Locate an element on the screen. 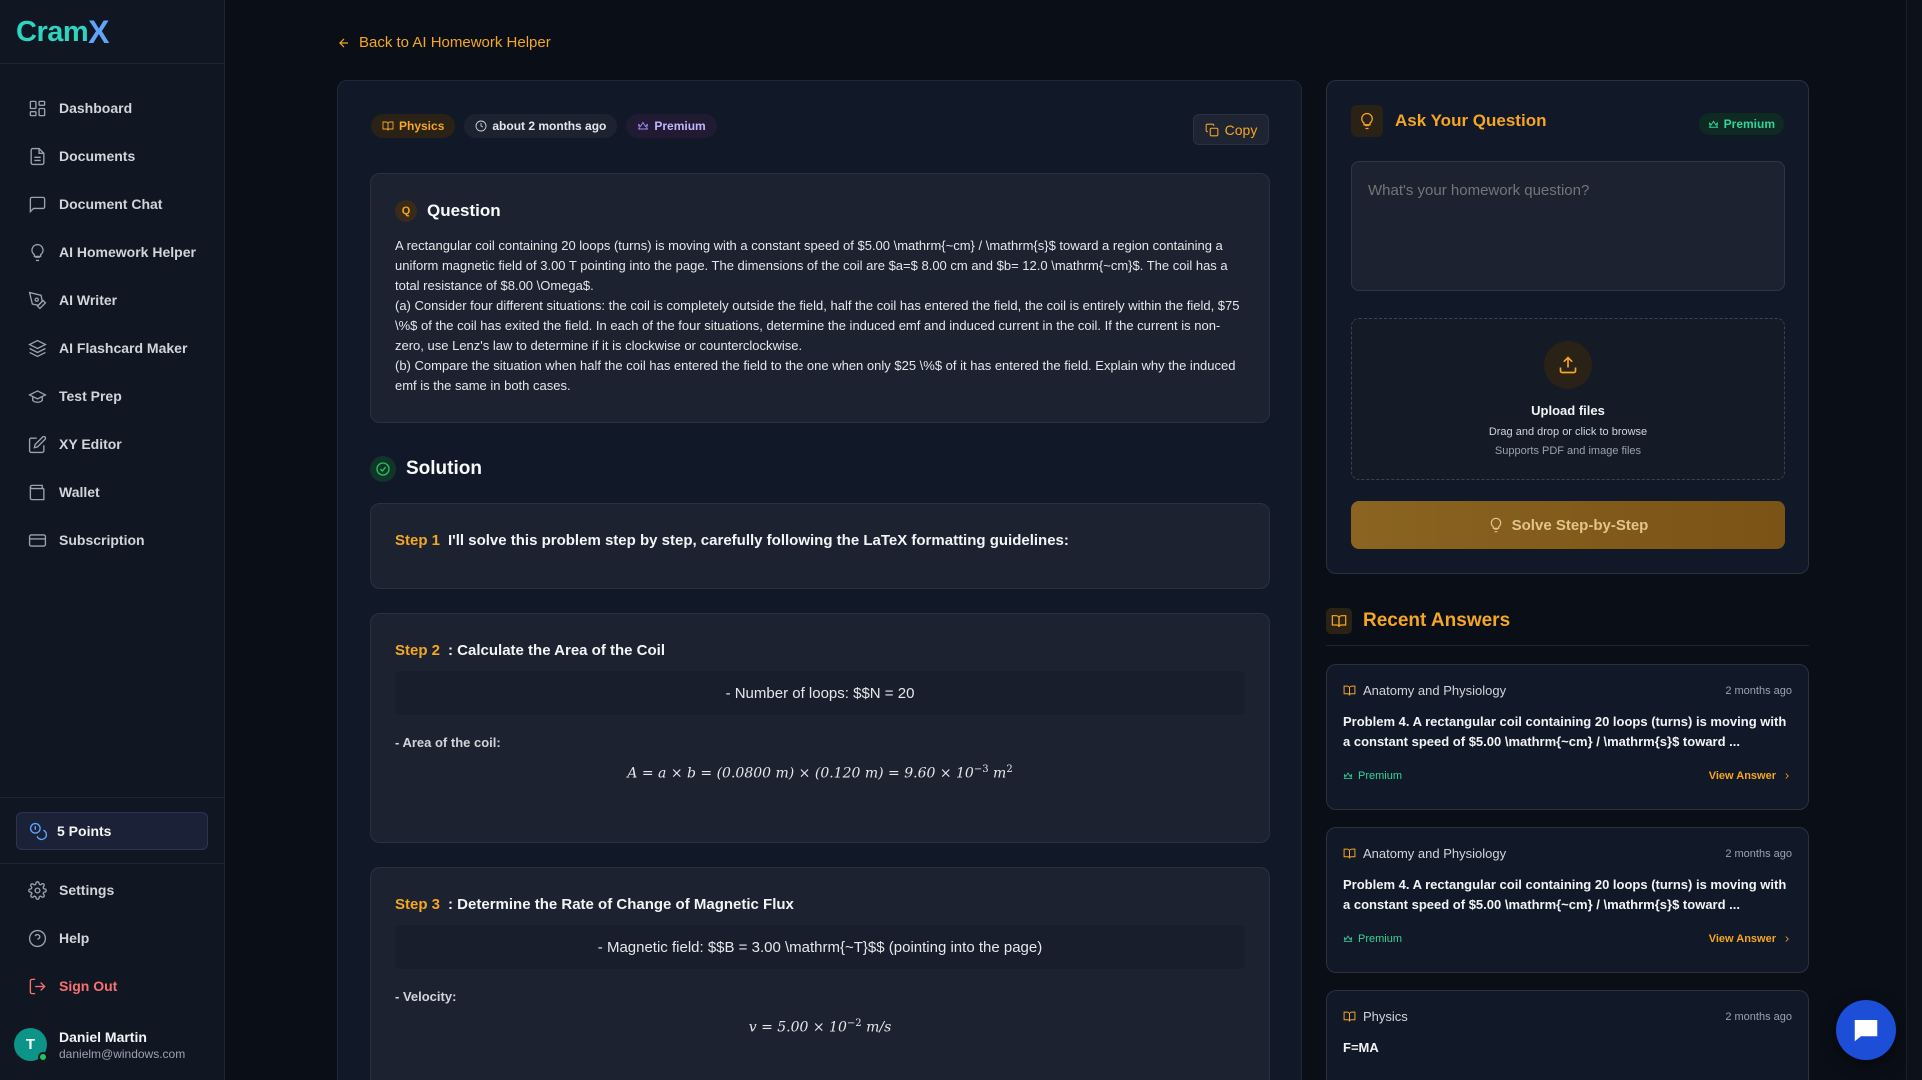  math-block: - Number of loops: $$N = 20 is located at coordinates (820, 693).